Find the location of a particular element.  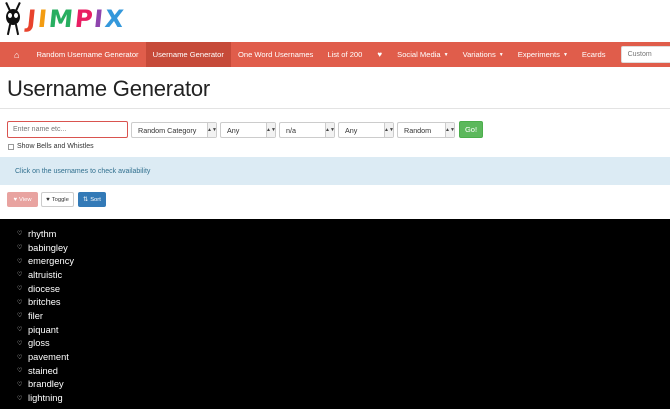

username-text: filer is located at coordinates (35, 315).